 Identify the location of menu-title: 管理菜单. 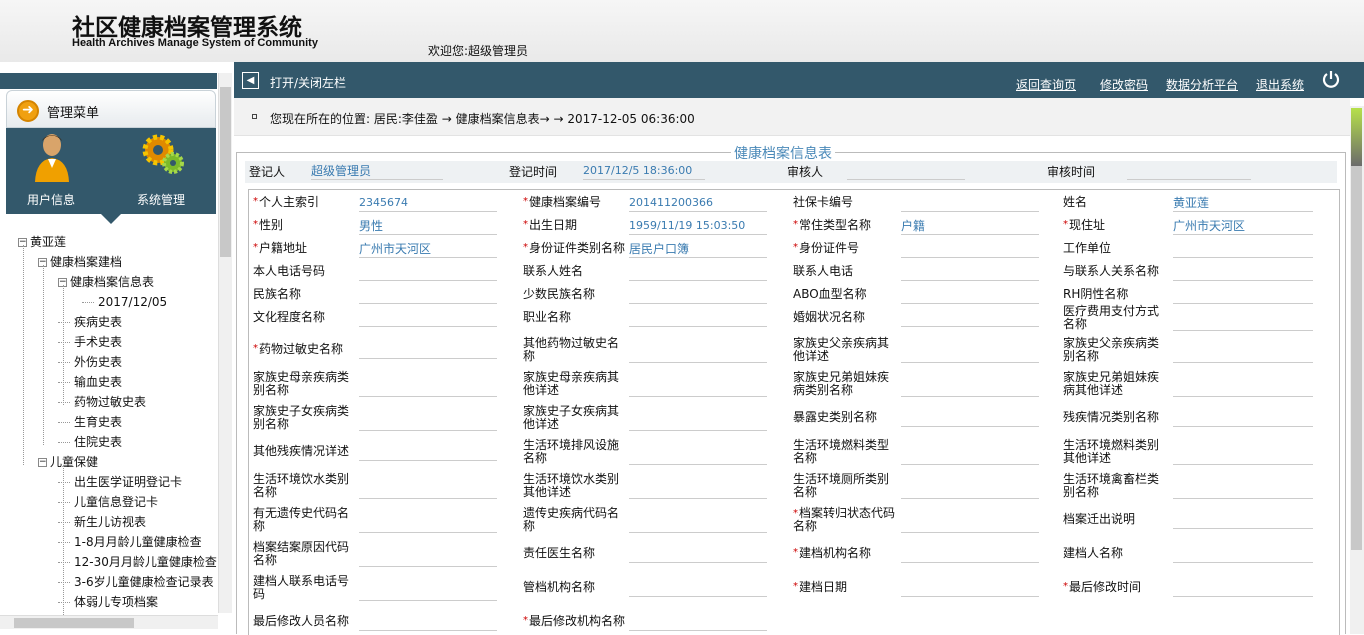
(73, 113).